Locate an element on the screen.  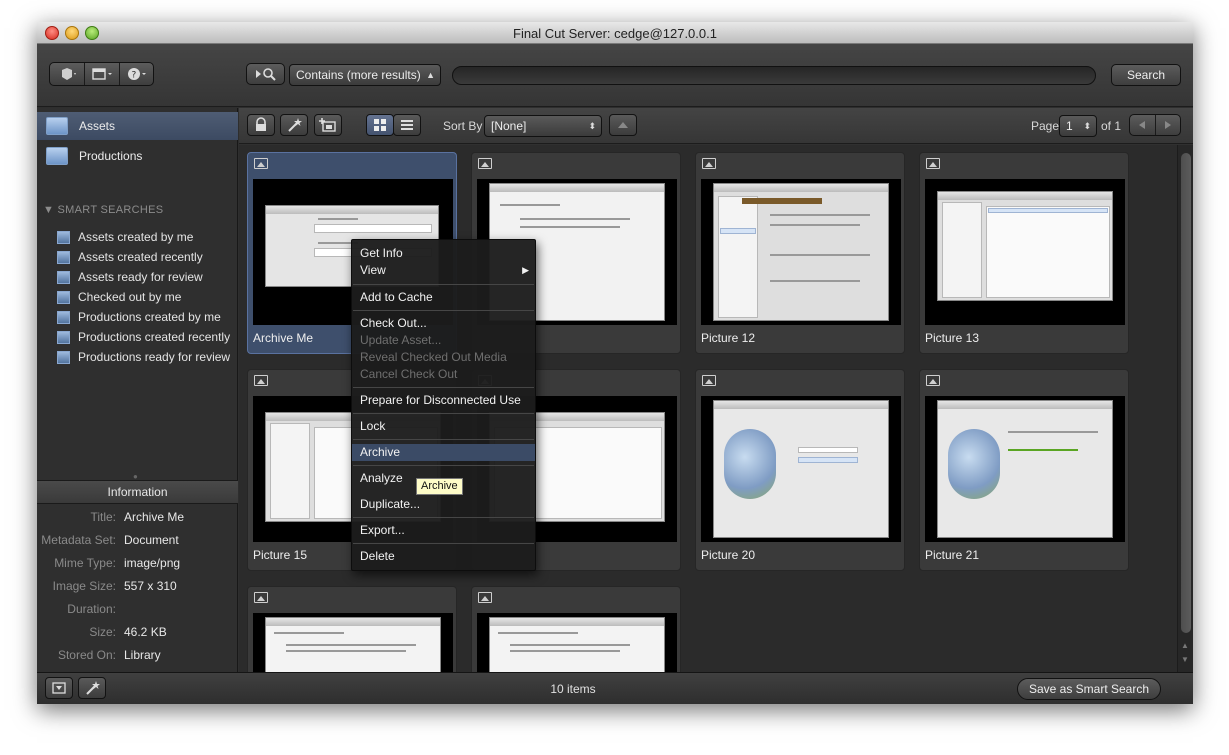
info-row-mime-type: Mime Type: image/png is located at coordinates (117, 563).